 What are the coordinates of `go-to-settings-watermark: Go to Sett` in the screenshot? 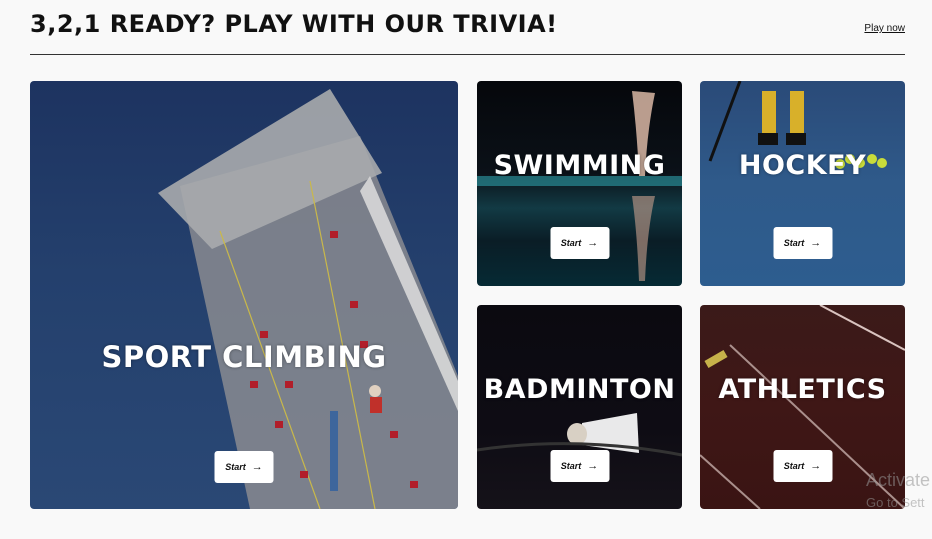 It's located at (895, 502).